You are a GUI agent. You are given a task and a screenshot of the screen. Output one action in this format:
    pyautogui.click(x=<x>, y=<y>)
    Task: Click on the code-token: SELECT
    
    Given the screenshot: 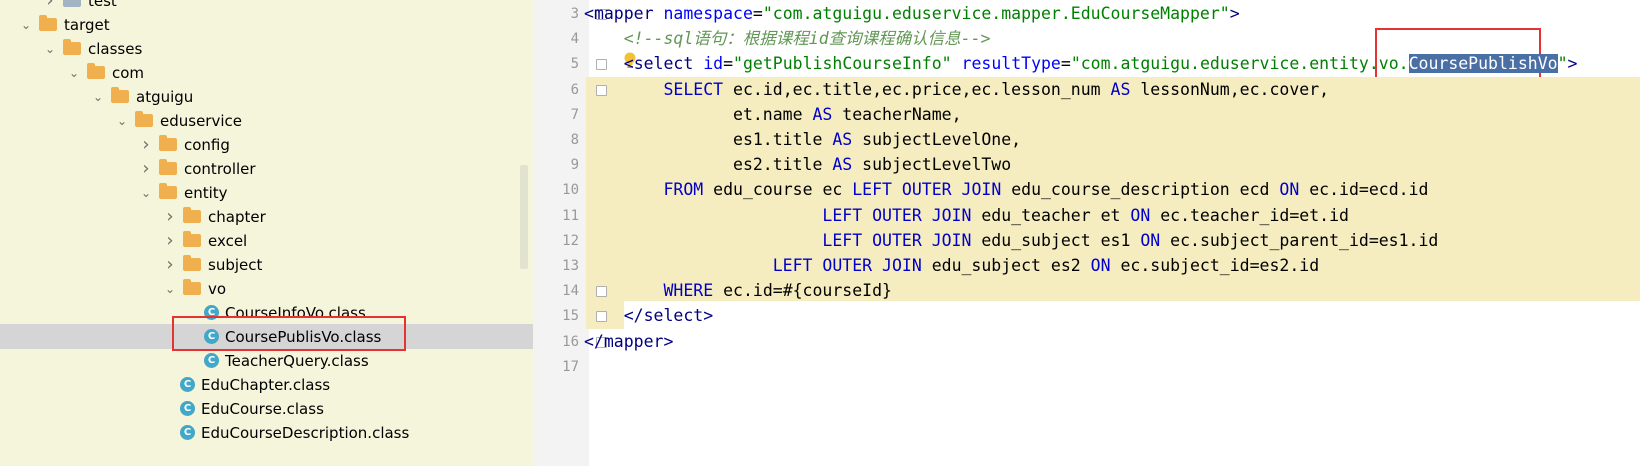 What is the action you would take?
    pyautogui.click(x=693, y=89)
    